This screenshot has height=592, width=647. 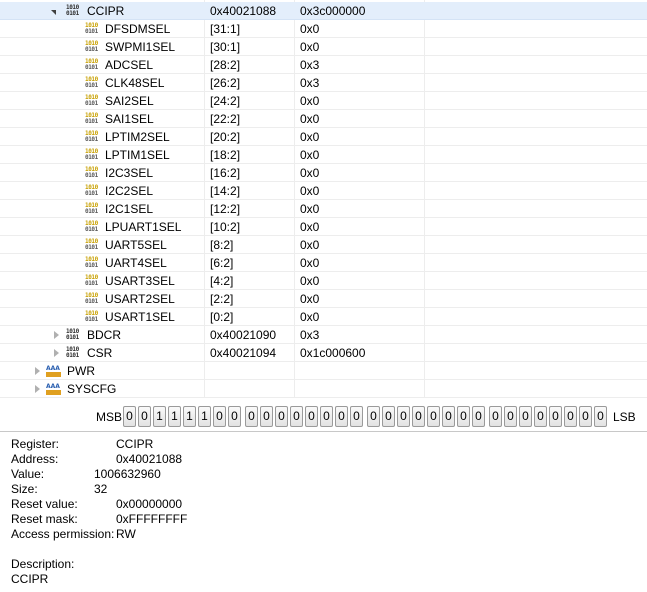 What do you see at coordinates (323, 389) in the screenshot?
I see `tree-row-syscfg: AAA SYSCFG` at bounding box center [323, 389].